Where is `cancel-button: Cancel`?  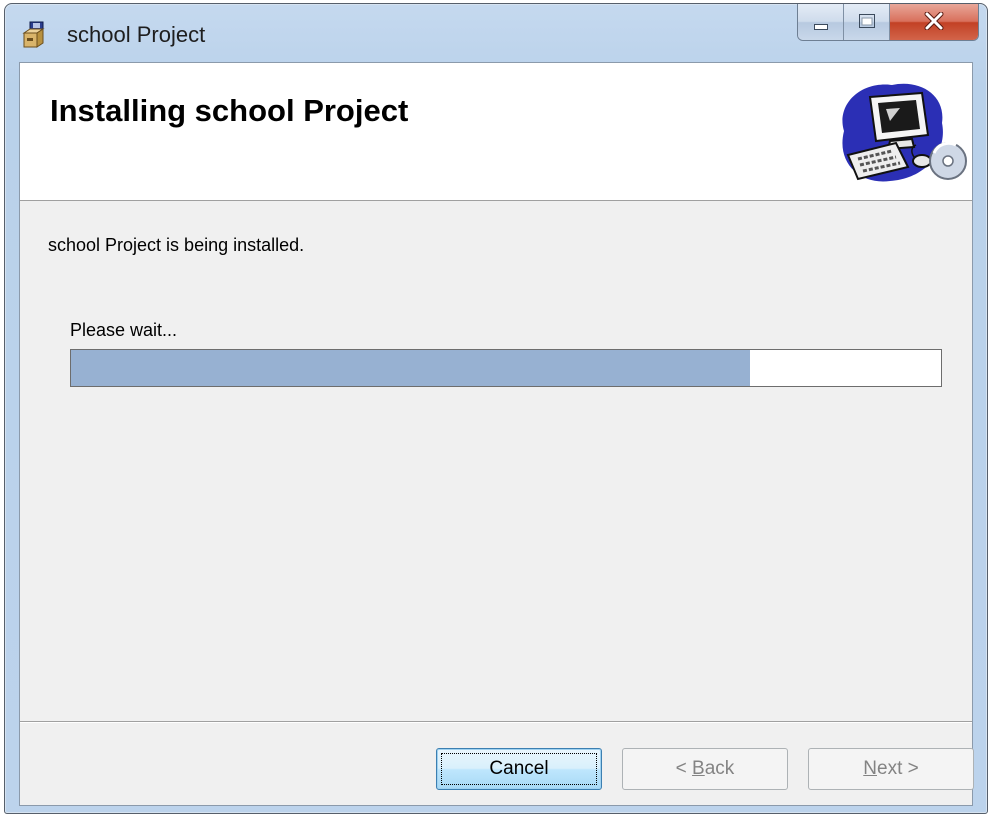
cancel-button: Cancel is located at coordinates (519, 769).